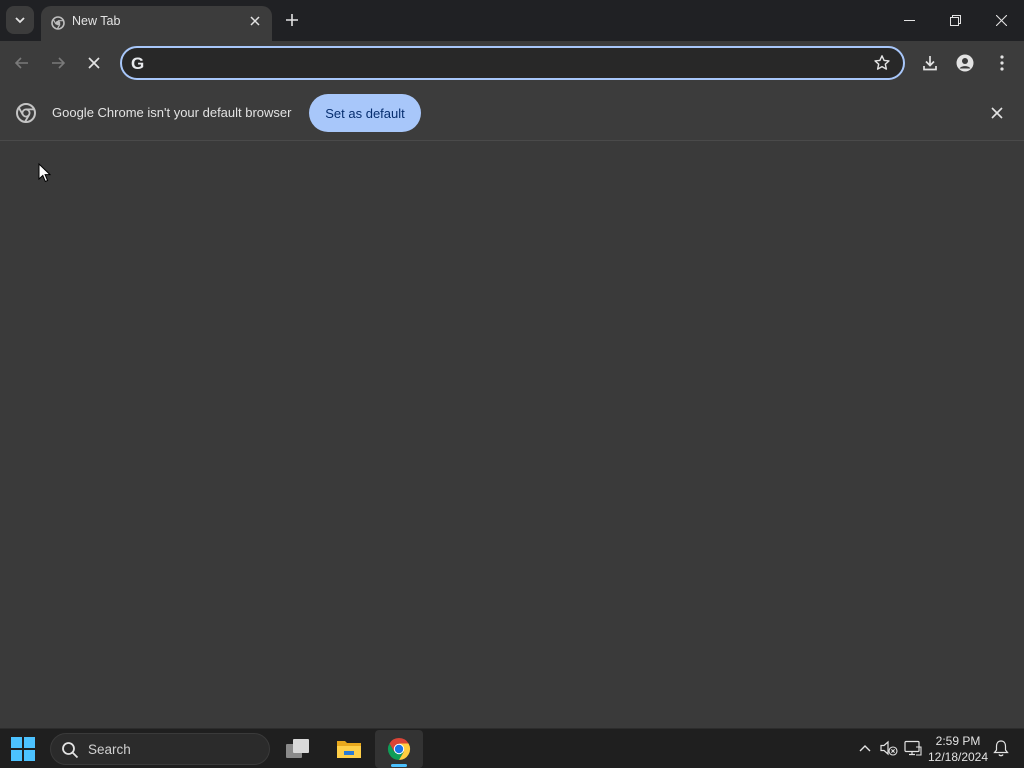  I want to click on download-icon, so click(930, 63).